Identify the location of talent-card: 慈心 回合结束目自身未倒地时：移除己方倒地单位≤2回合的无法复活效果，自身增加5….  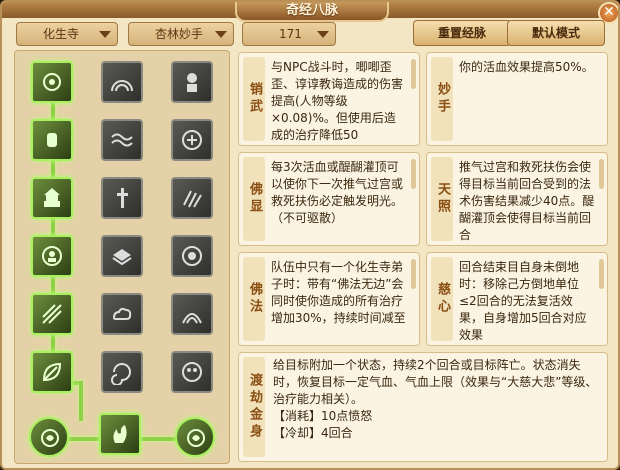
(517, 299).